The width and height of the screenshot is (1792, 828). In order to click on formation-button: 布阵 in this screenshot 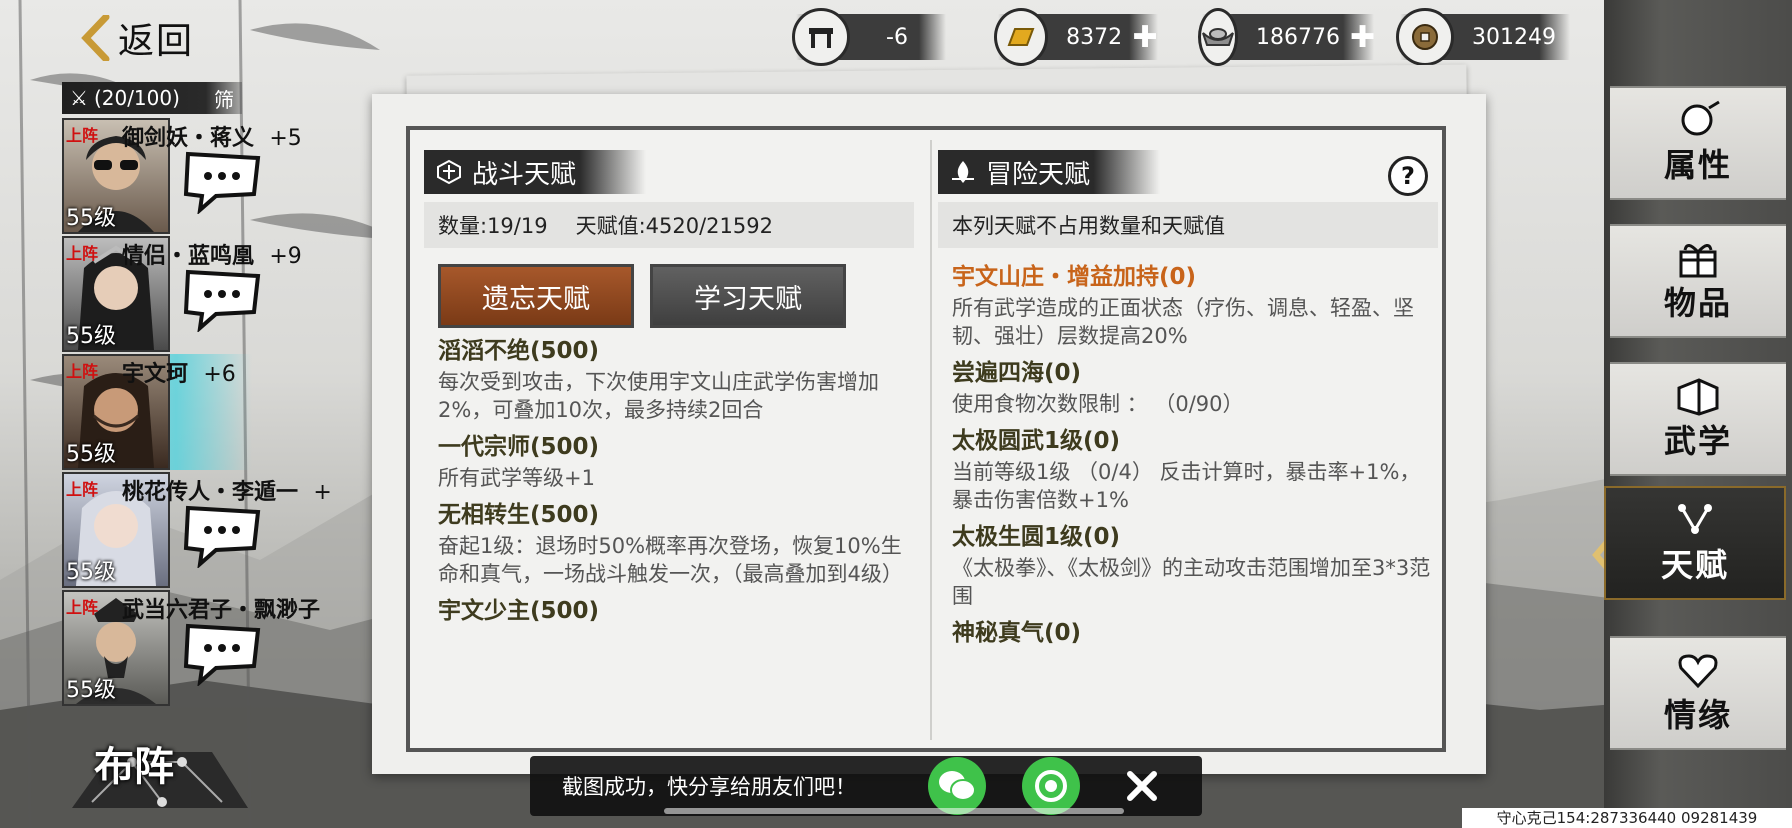, I will do `click(157, 762)`.